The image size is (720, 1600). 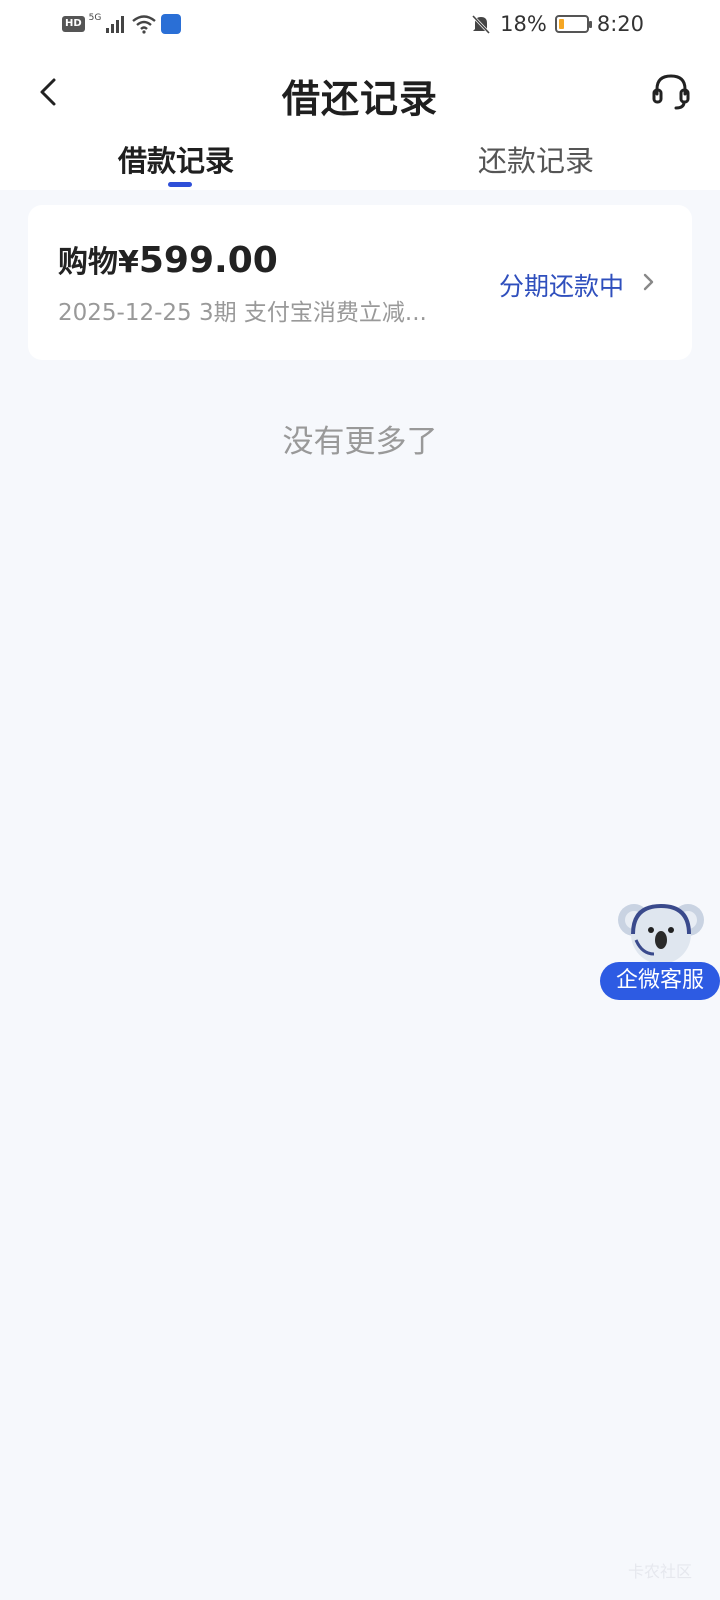 What do you see at coordinates (144, 24) in the screenshot?
I see `wifi-icon` at bounding box center [144, 24].